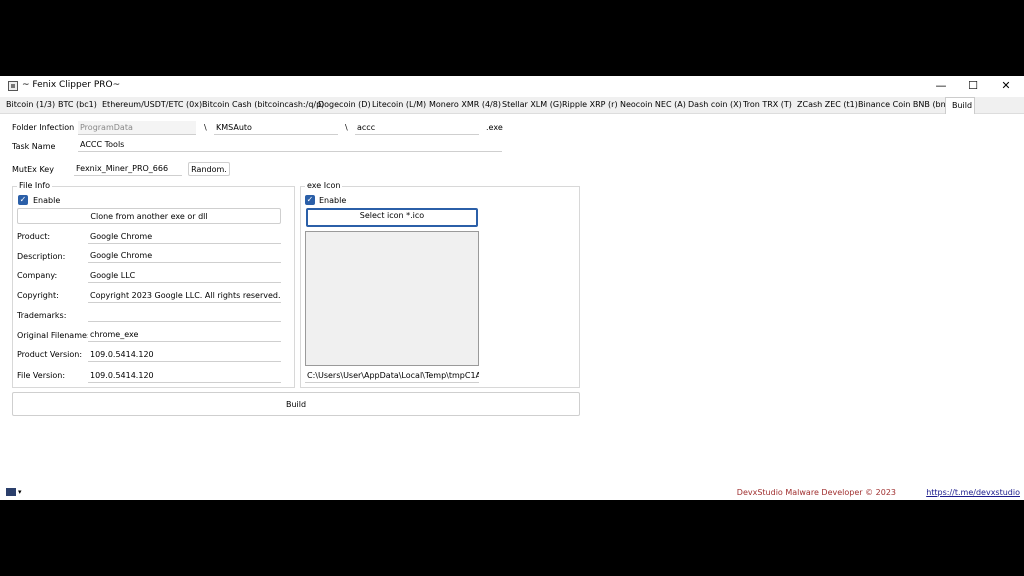  Describe the element at coordinates (42, 315) in the screenshot. I see `trademarks-label: Trademarks:` at that location.